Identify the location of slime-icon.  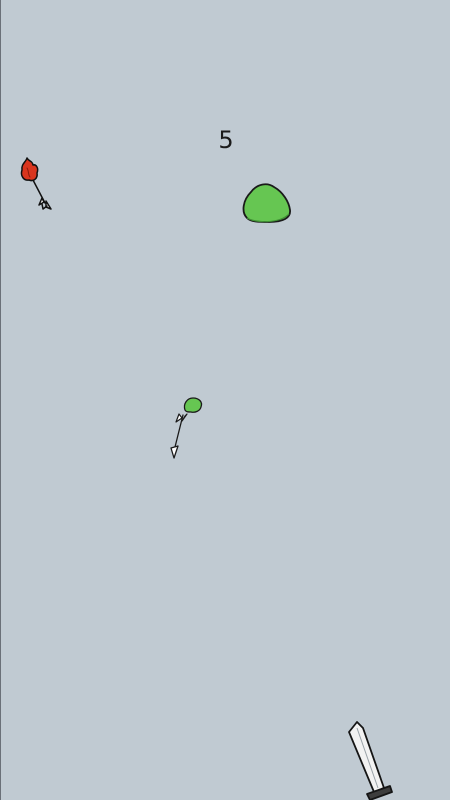
(266, 203).